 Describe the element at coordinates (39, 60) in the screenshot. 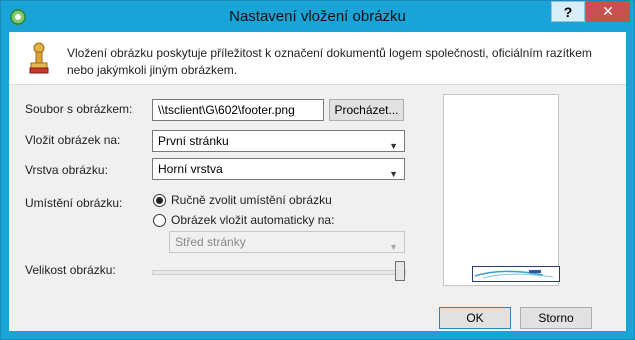

I see `stamp-icon` at that location.